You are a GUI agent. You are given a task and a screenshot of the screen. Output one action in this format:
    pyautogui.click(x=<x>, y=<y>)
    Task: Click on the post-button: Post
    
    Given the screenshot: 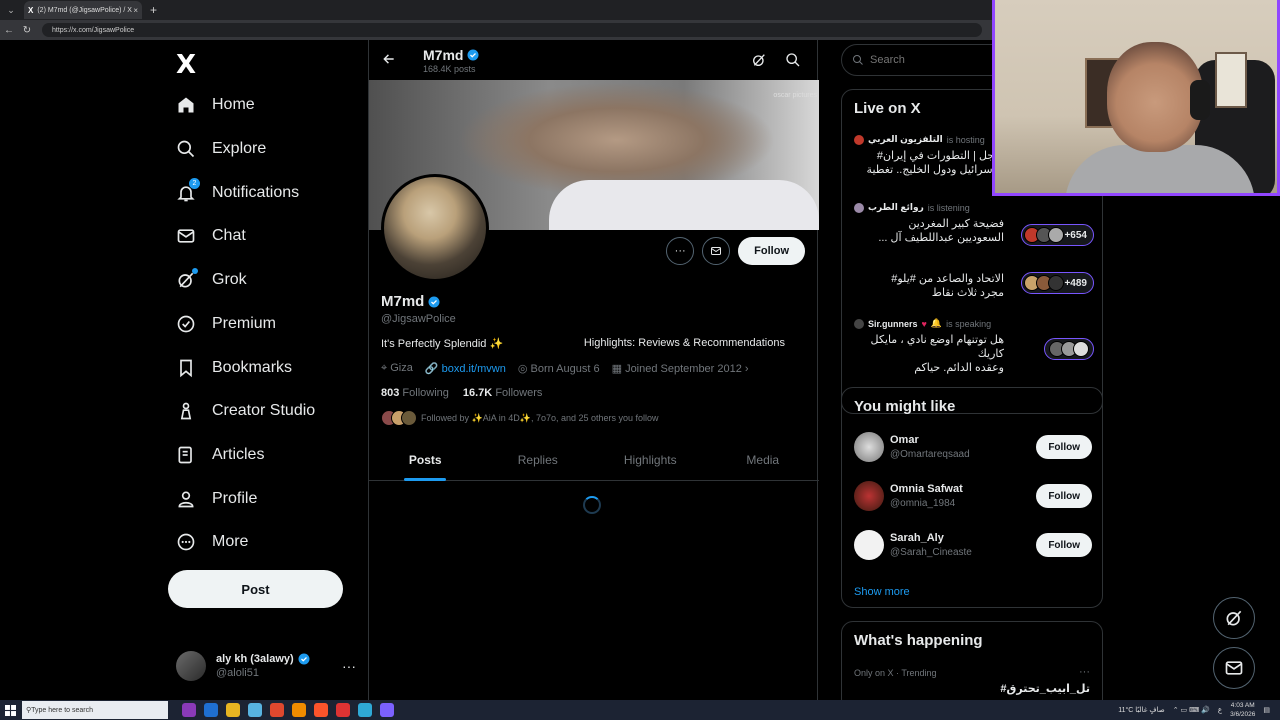 What is the action you would take?
    pyautogui.click(x=255, y=589)
    